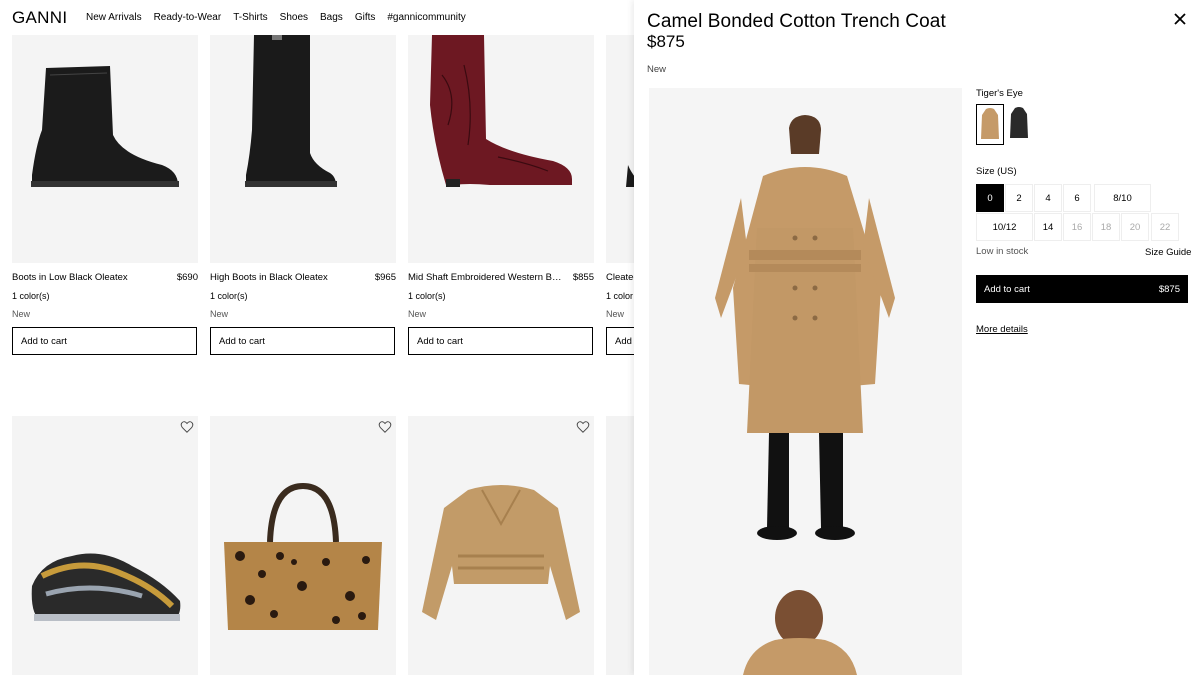 This screenshot has height=675, width=1200. Describe the element at coordinates (1007, 289) in the screenshot. I see `add-to-cart-label: Add to cart` at that location.